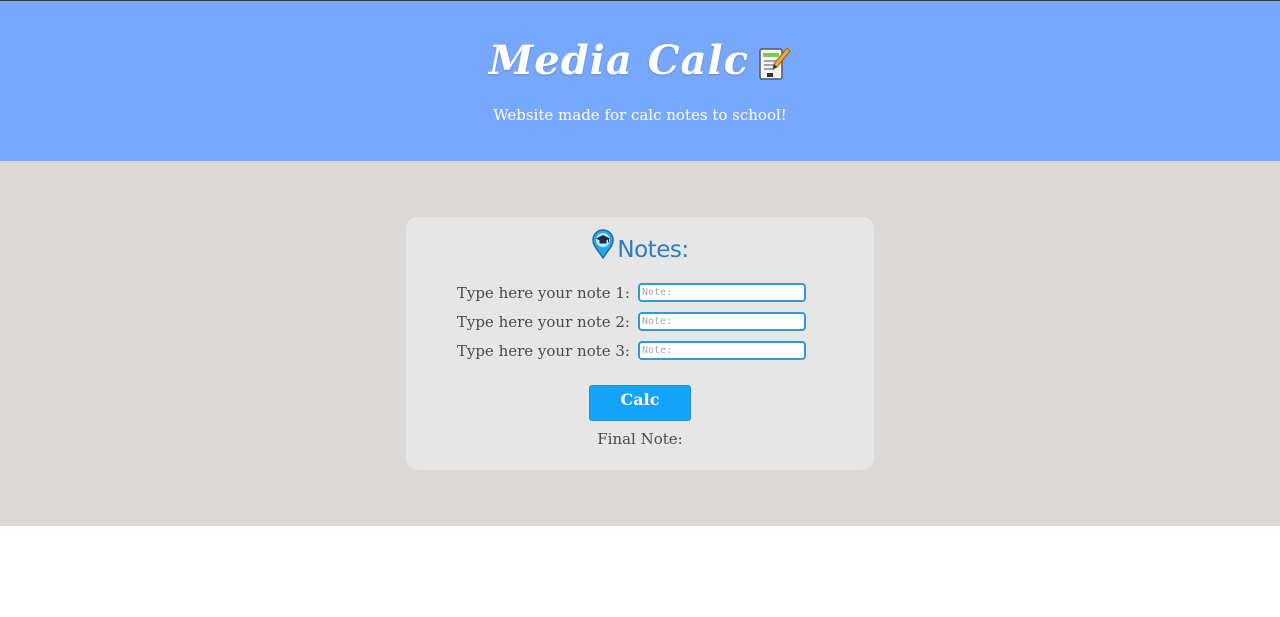 Image resolution: width=1280 pixels, height=617 pixels. What do you see at coordinates (775, 63) in the screenshot?
I see `memo-icon` at bounding box center [775, 63].